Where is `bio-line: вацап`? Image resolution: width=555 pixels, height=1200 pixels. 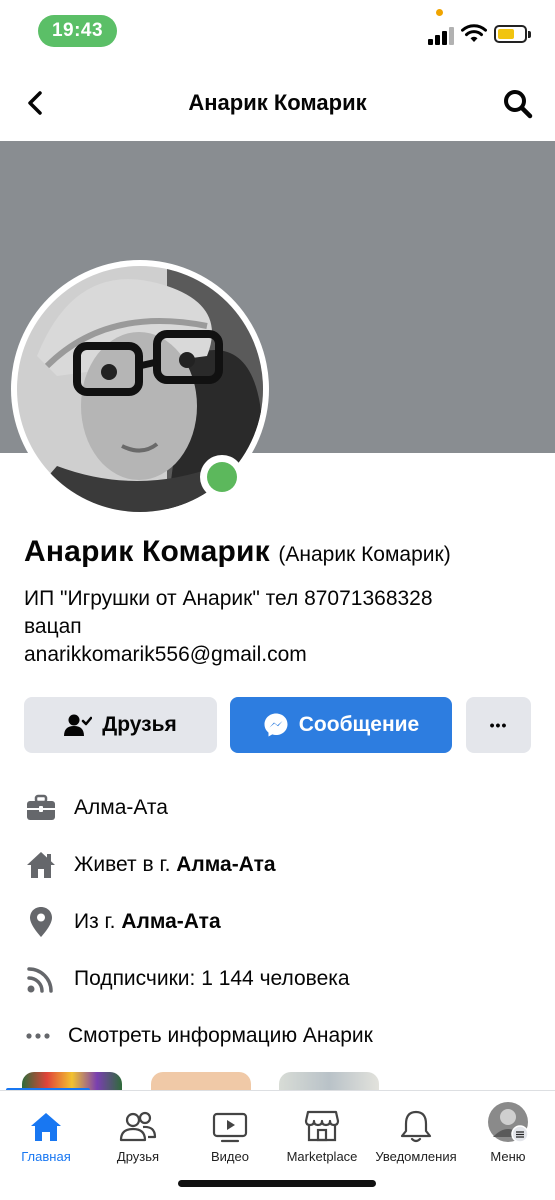 bio-line: вацап is located at coordinates (53, 626).